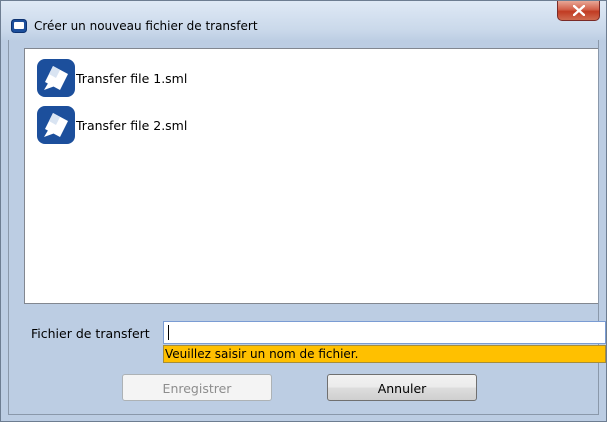  I want to click on file-name: Transfer file 2.sml, so click(132, 125).